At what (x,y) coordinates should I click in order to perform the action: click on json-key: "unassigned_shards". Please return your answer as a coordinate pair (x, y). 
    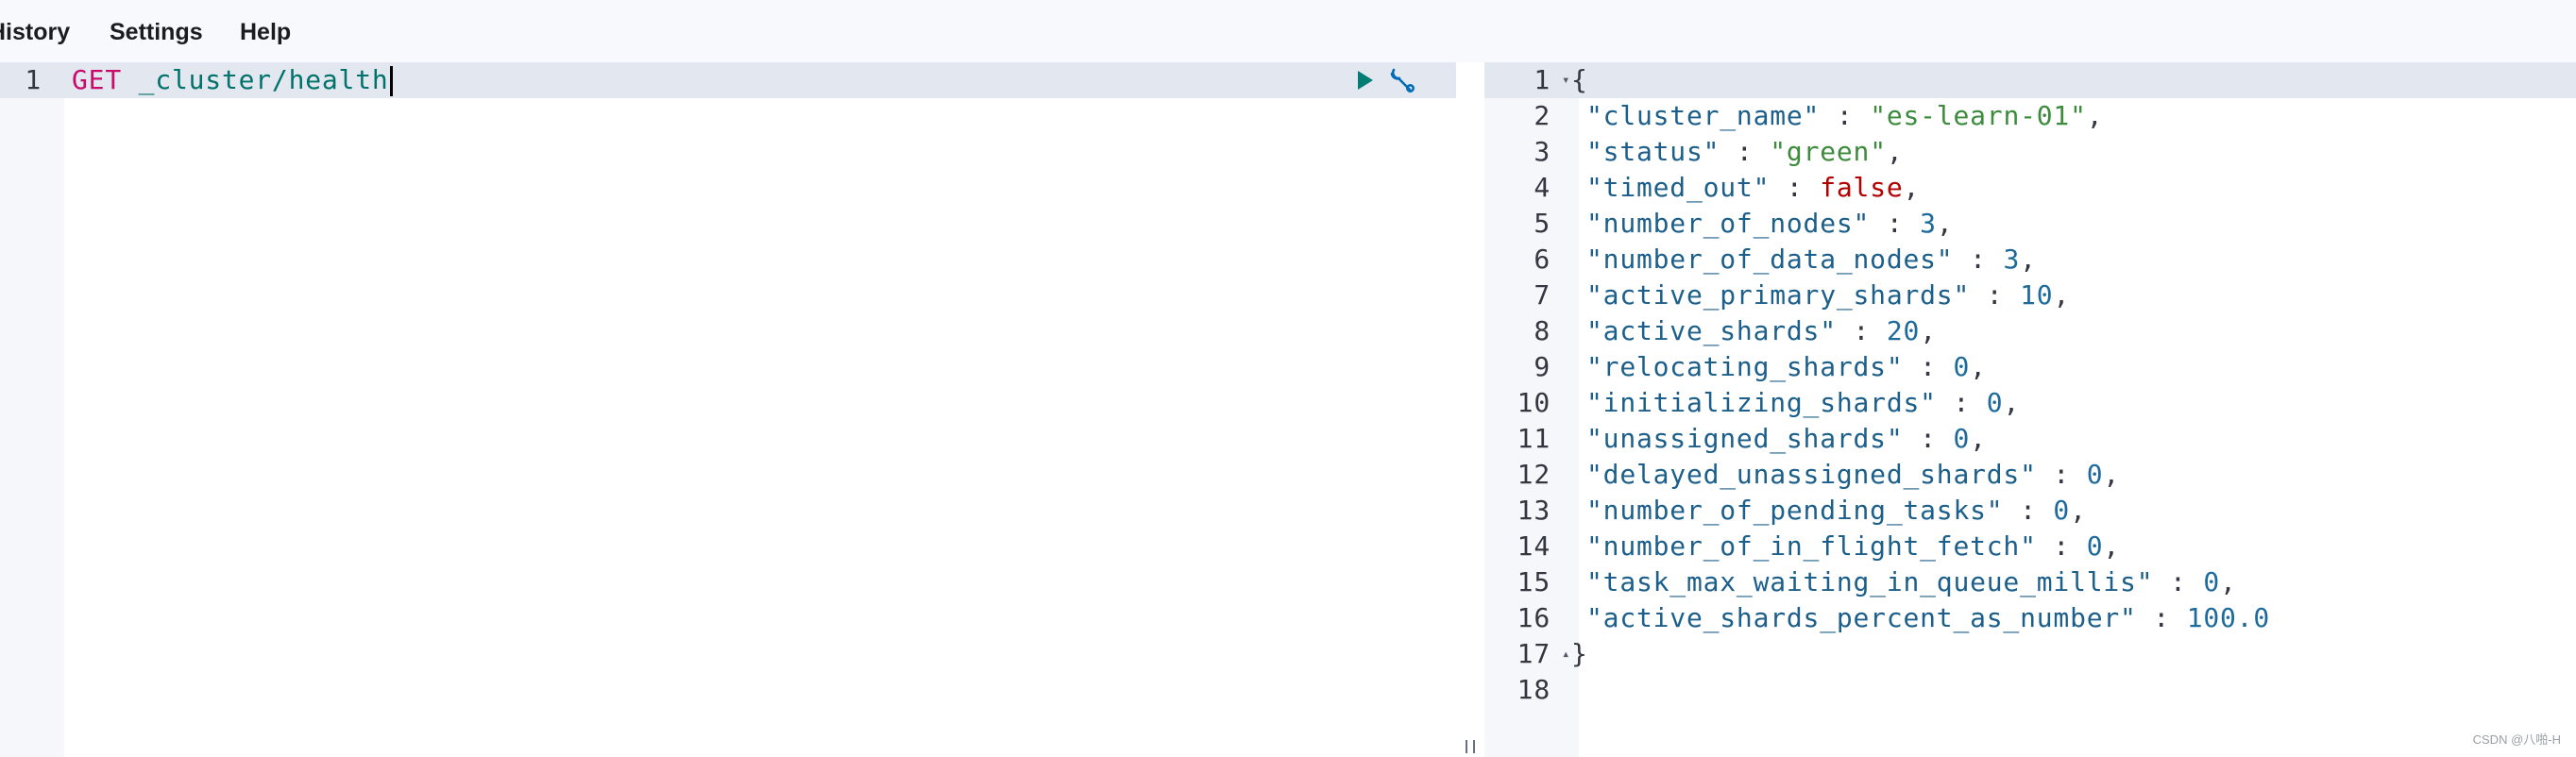
    Looking at the image, I should click on (1745, 438).